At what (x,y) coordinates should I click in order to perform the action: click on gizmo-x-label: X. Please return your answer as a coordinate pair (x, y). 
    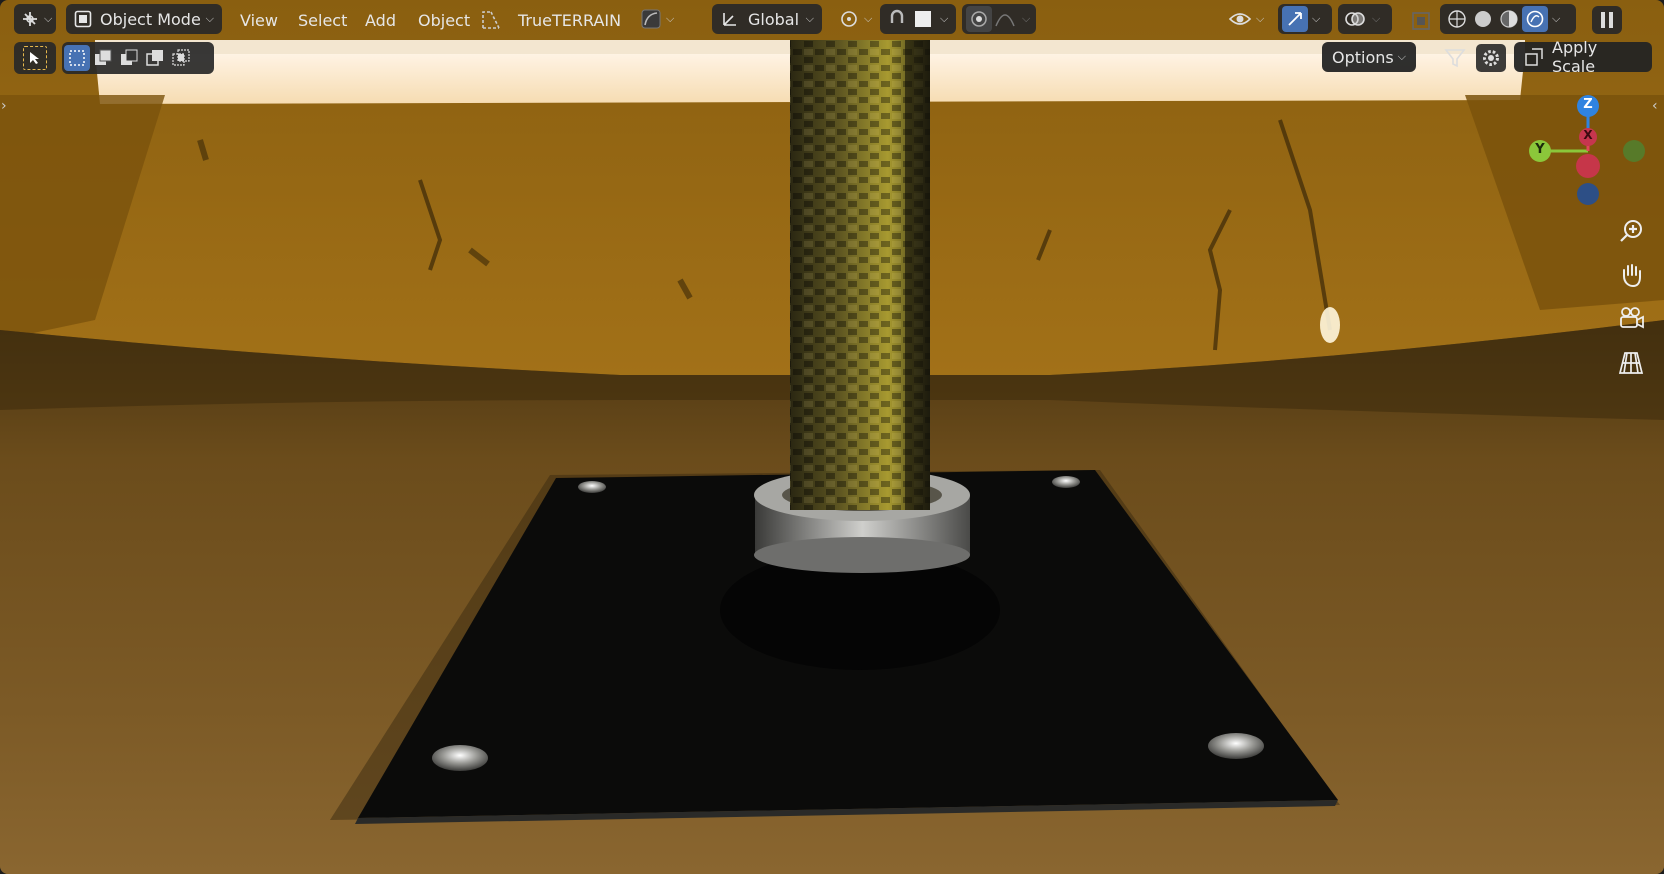
    Looking at the image, I should click on (1588, 135).